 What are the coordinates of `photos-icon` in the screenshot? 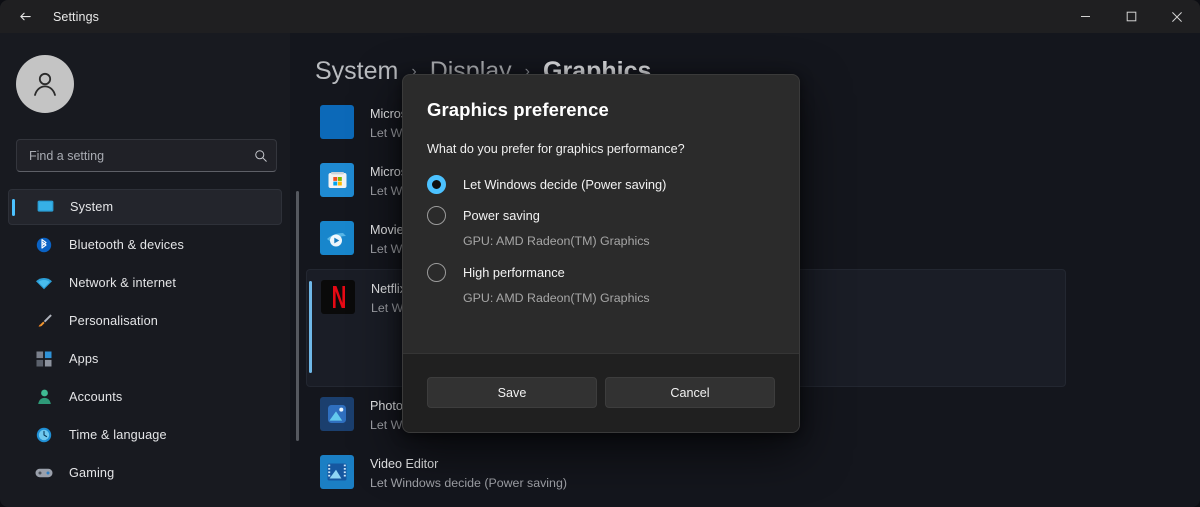 It's located at (337, 414).